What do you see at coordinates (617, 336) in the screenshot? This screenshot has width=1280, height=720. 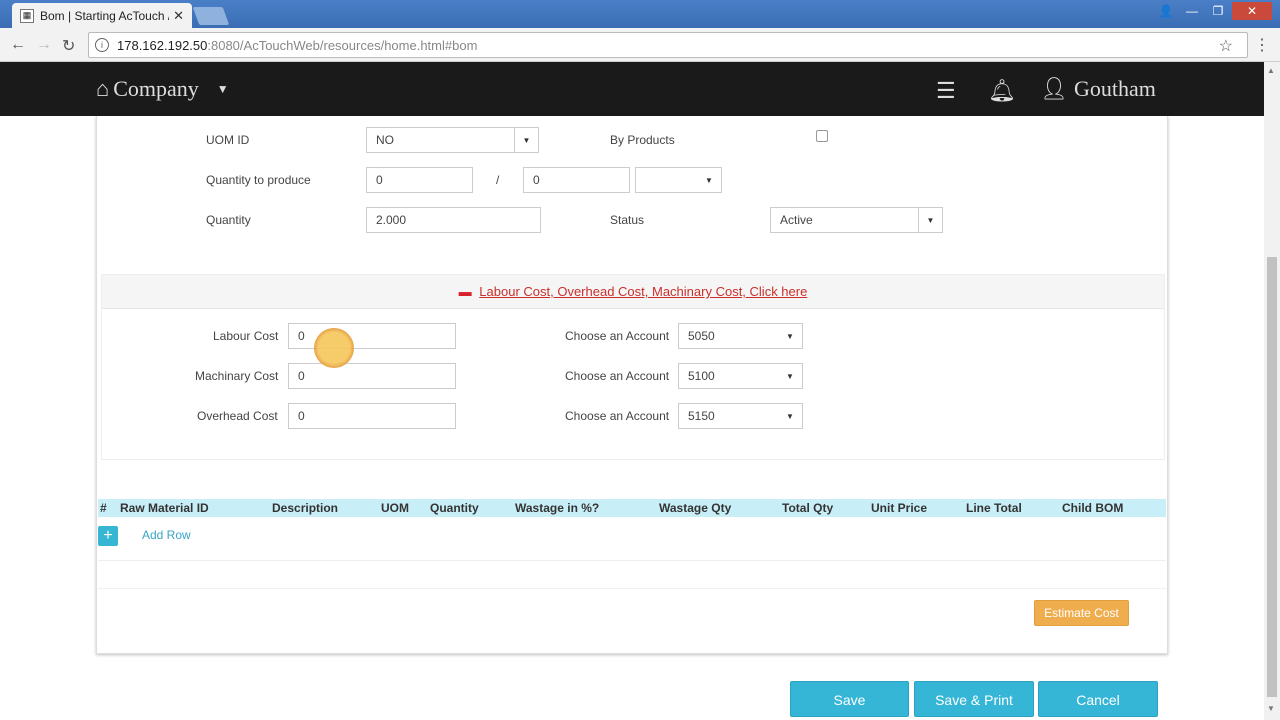 I see `labour-account-label: Choose an Account` at bounding box center [617, 336].